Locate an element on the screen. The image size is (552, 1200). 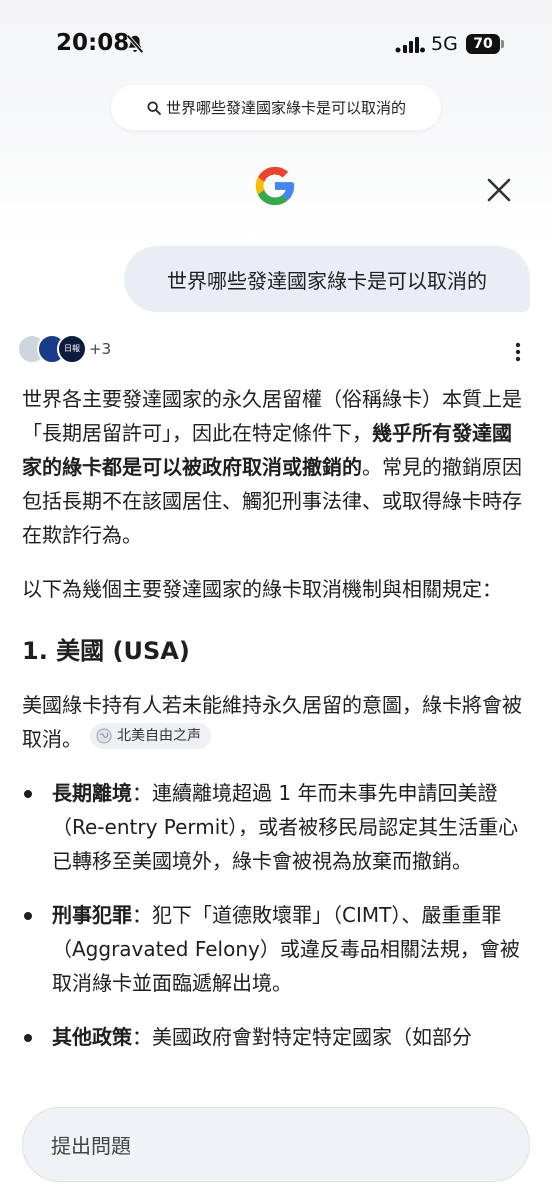
status-time: 20:08 is located at coordinates (93, 43).